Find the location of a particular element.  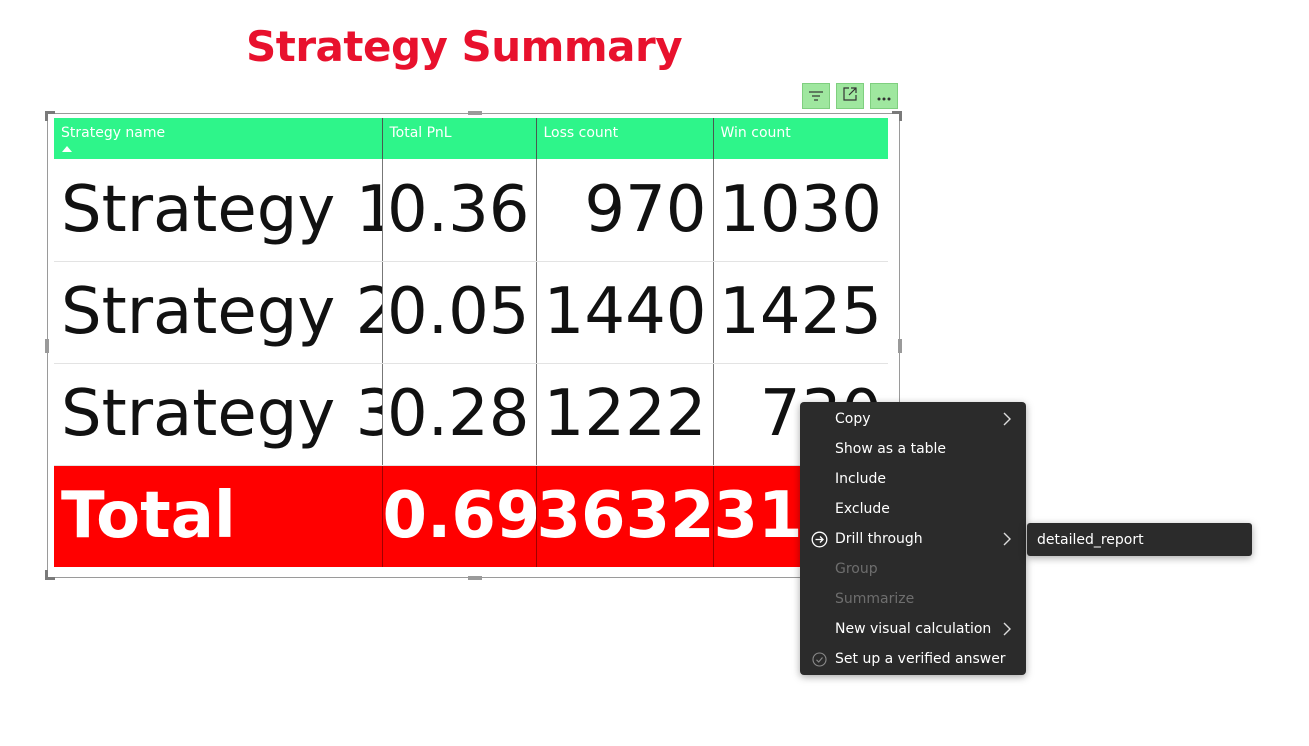

menu-item-include: Include is located at coordinates (913, 479).